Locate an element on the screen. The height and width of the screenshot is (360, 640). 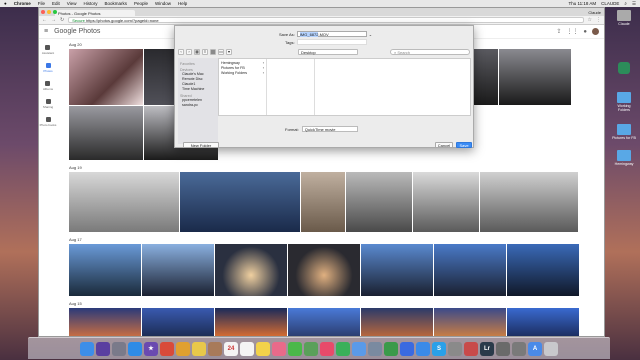
column-item: Working Folders › is located at coordinates (242, 73).